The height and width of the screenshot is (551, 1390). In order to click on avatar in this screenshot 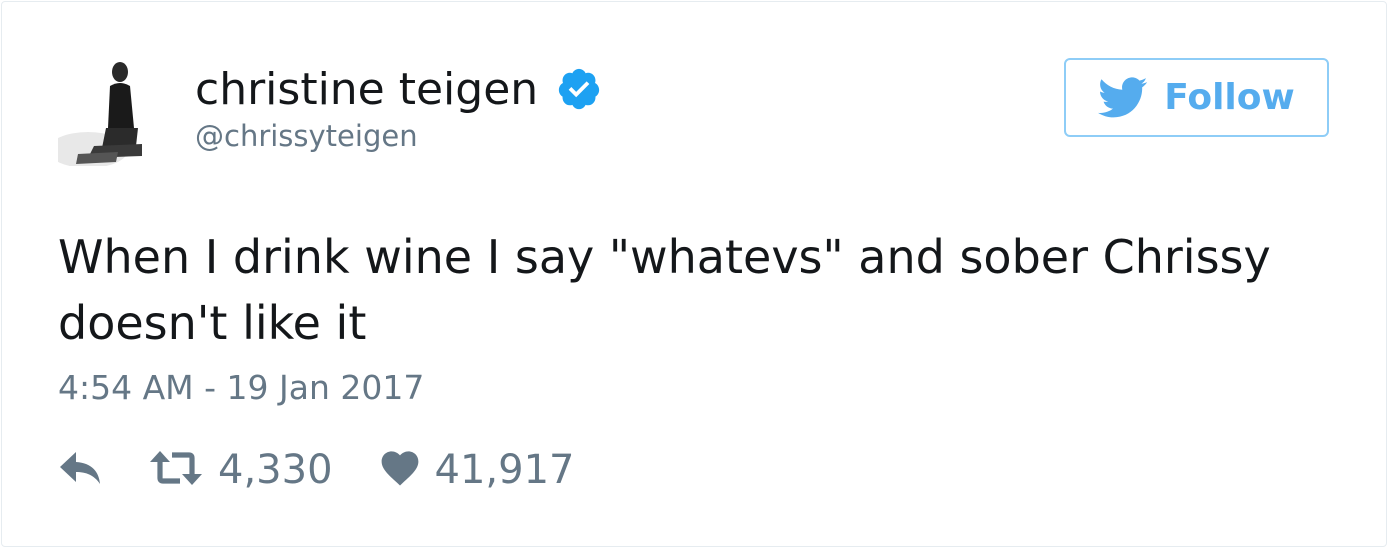, I will do `click(112, 112)`.